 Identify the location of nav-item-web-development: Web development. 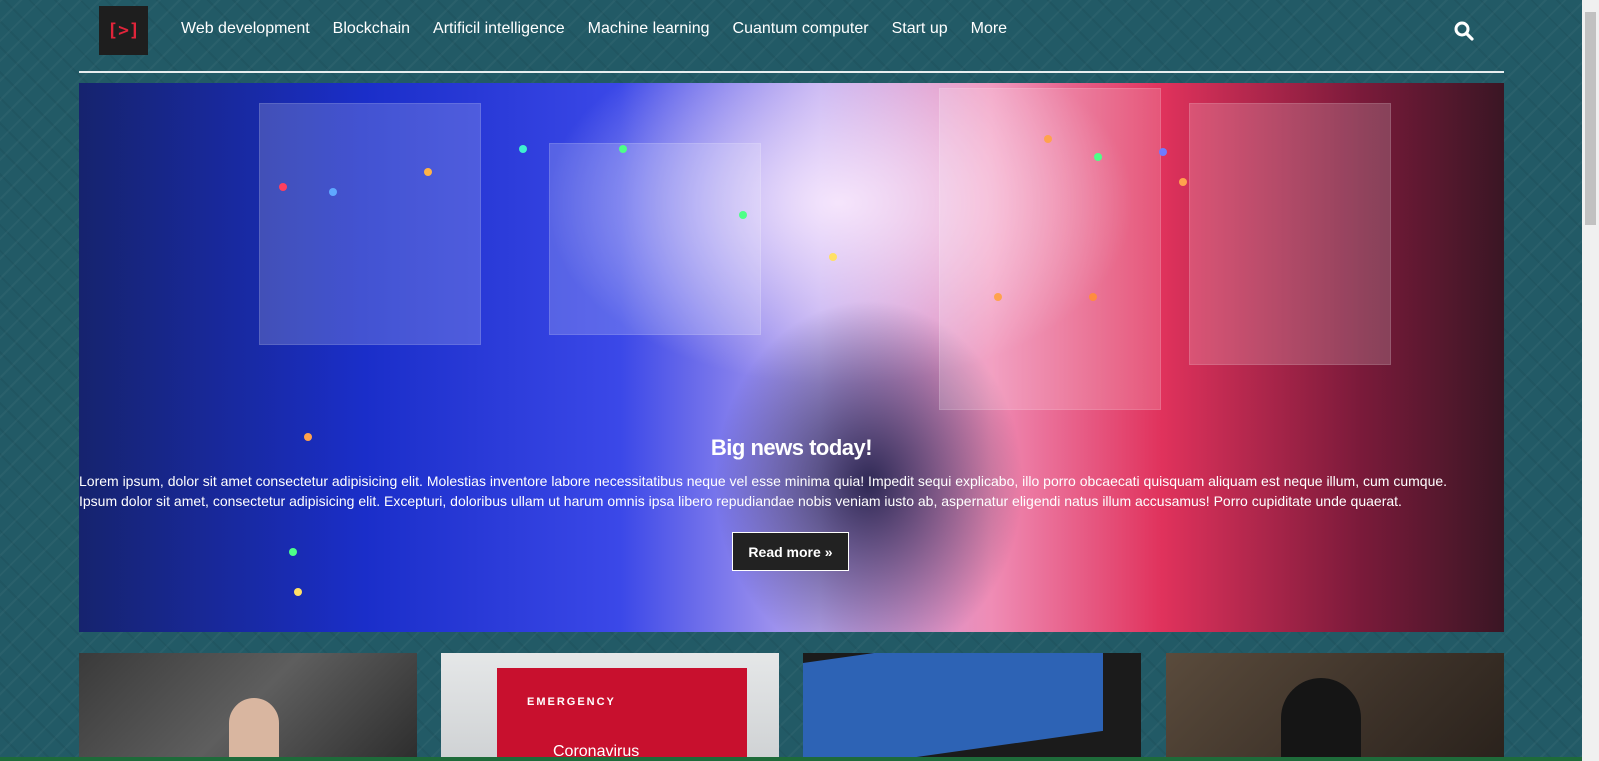
(245, 29).